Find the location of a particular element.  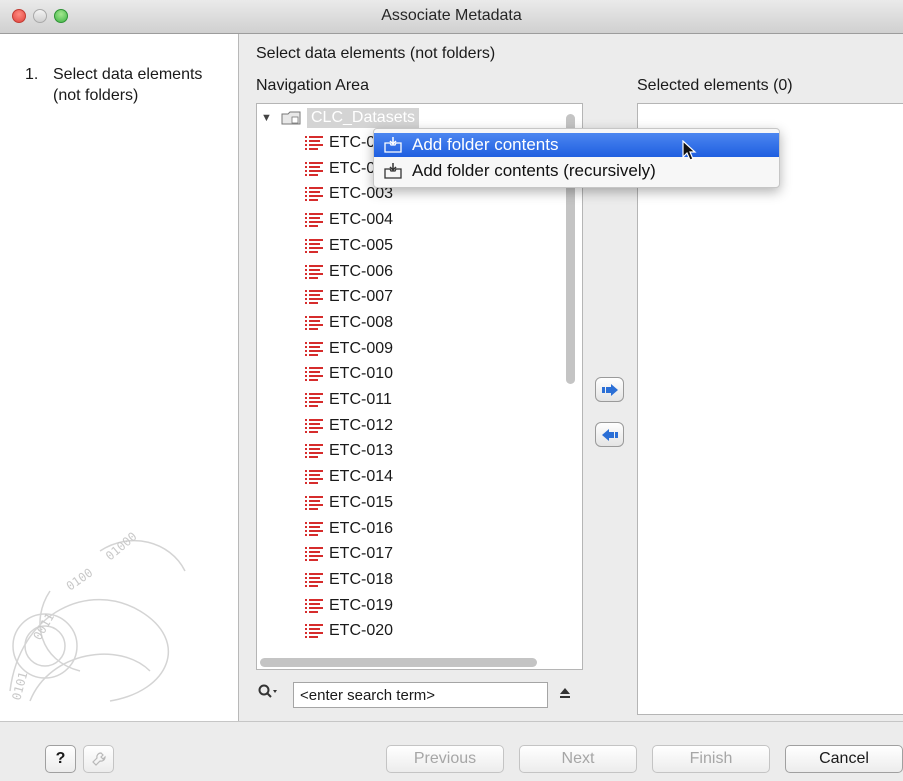

tree-item-label: ETC-011 is located at coordinates (360, 399).